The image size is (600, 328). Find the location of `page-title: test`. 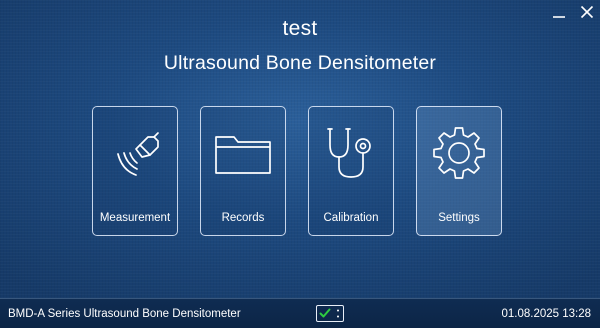

page-title: test is located at coordinates (300, 28).